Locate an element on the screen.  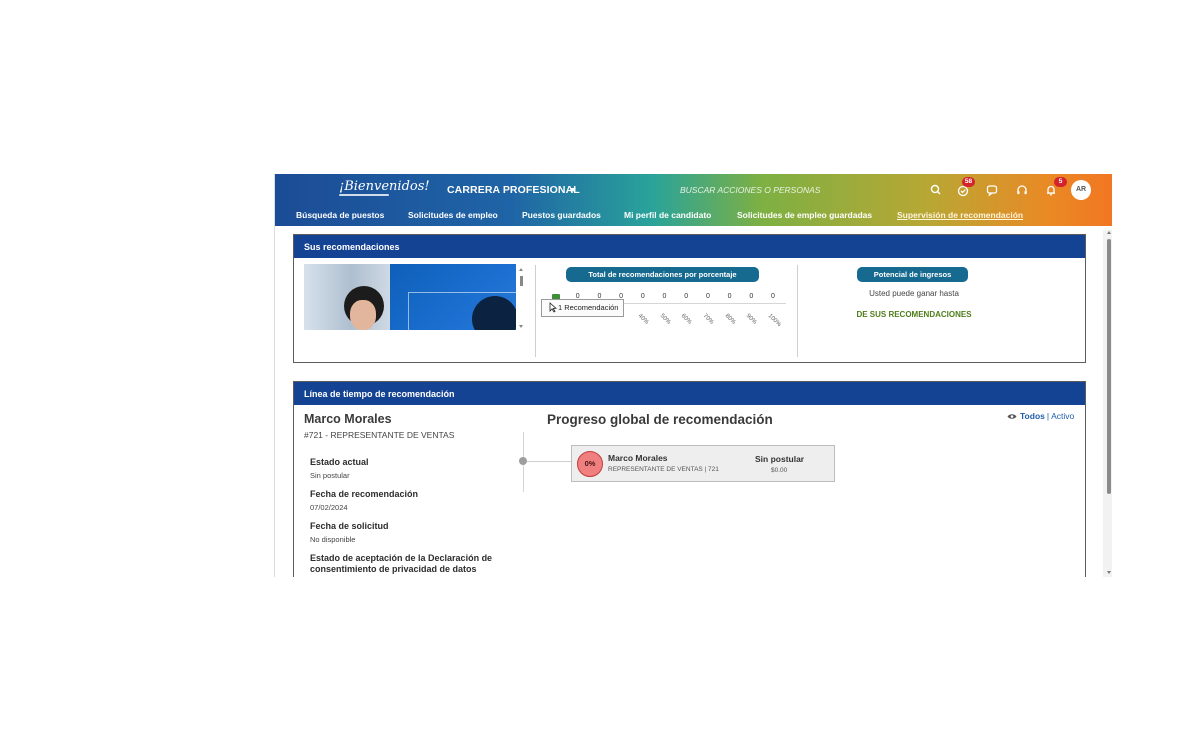
search-input: BUSCAR ACCIONES O PERSONAS is located at coordinates (750, 190).